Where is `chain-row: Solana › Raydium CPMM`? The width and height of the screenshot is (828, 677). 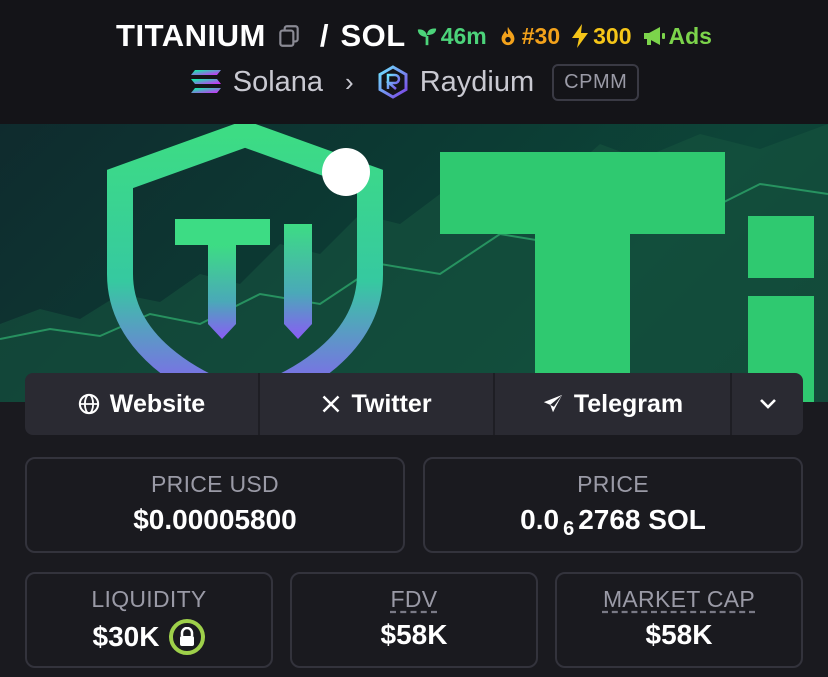
chain-row: Solana › Raydium CPMM is located at coordinates (414, 82).